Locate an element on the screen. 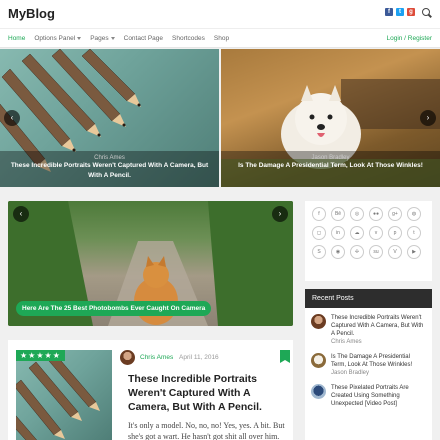  featured-next-arrow-icon: › is located at coordinates (280, 214).